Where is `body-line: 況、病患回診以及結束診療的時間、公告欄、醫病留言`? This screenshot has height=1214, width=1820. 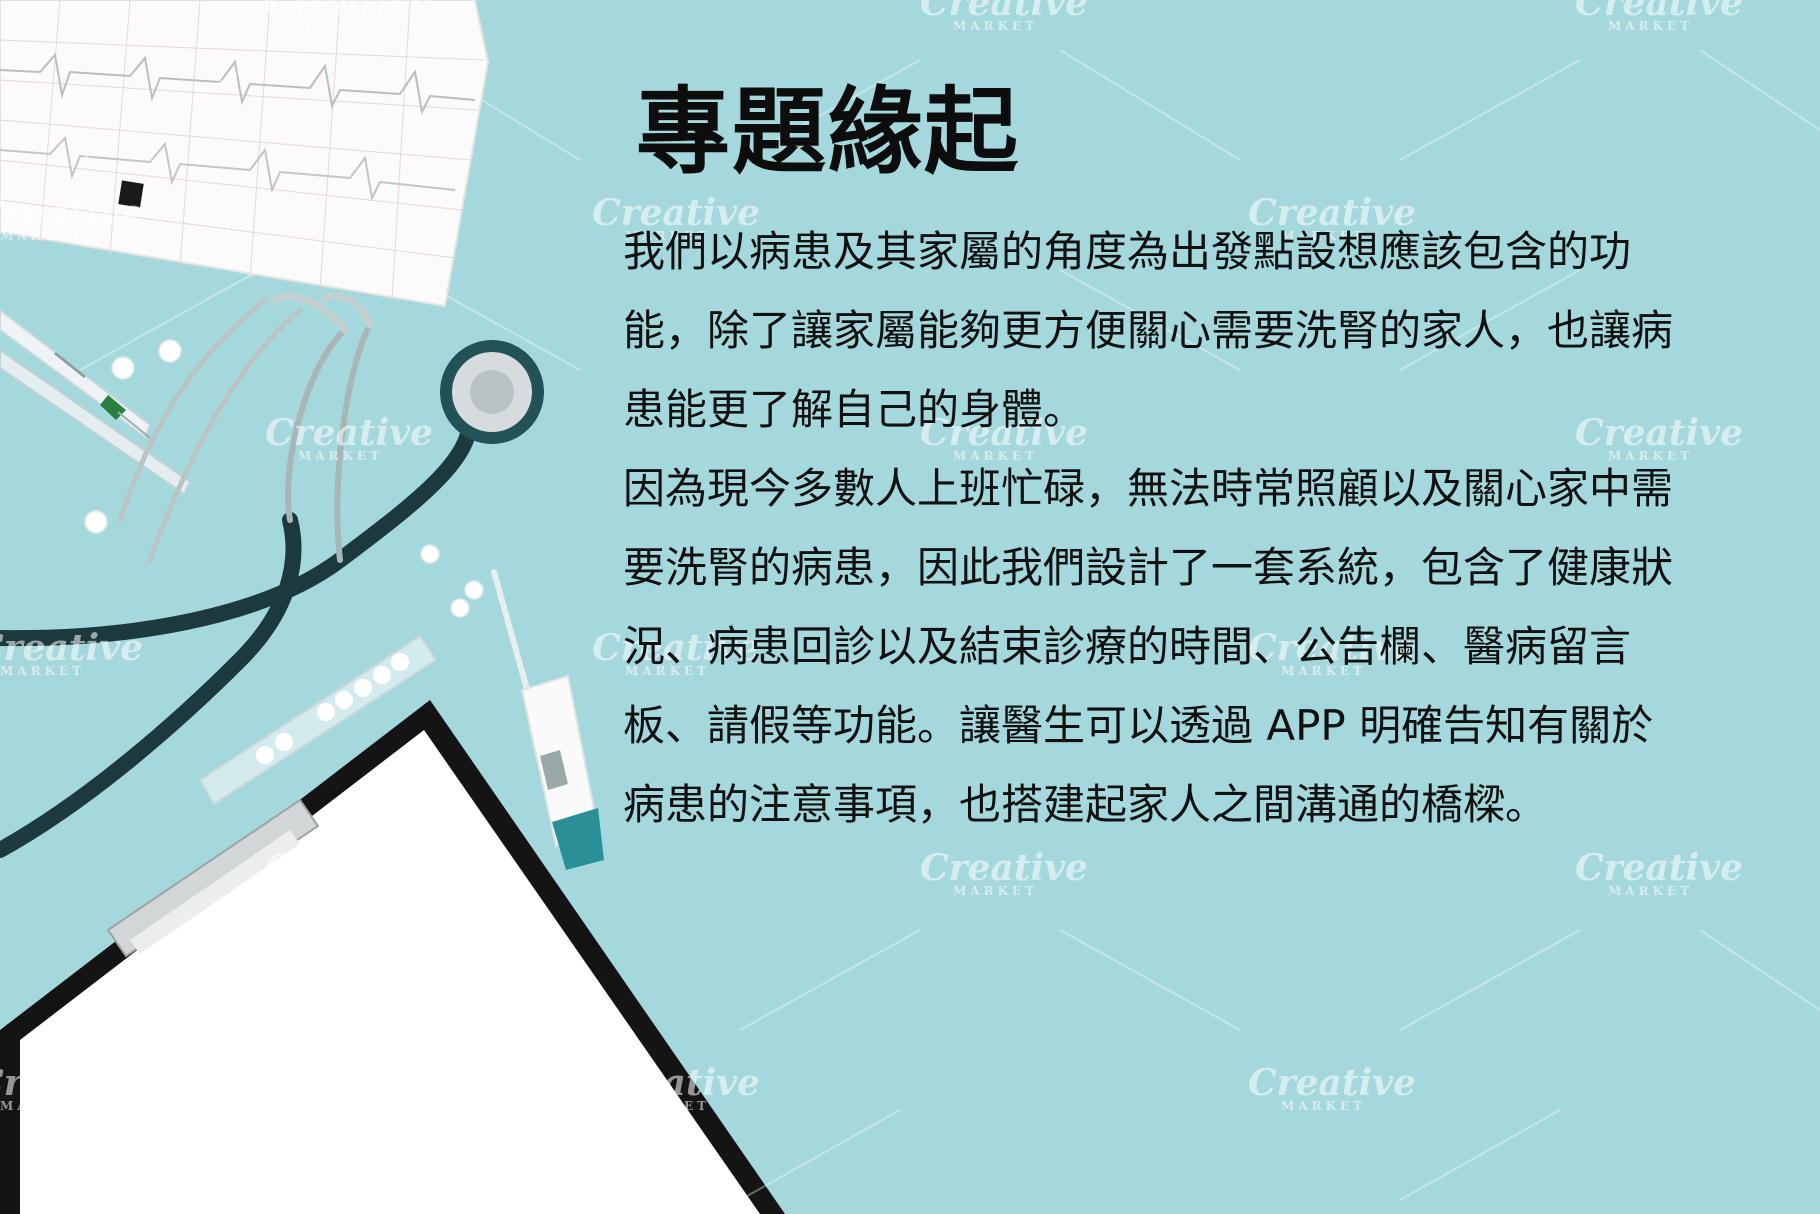 body-line: 況、病患回診以及結束診療的時間、公告欄、醫病留言 is located at coordinates (1127, 646).